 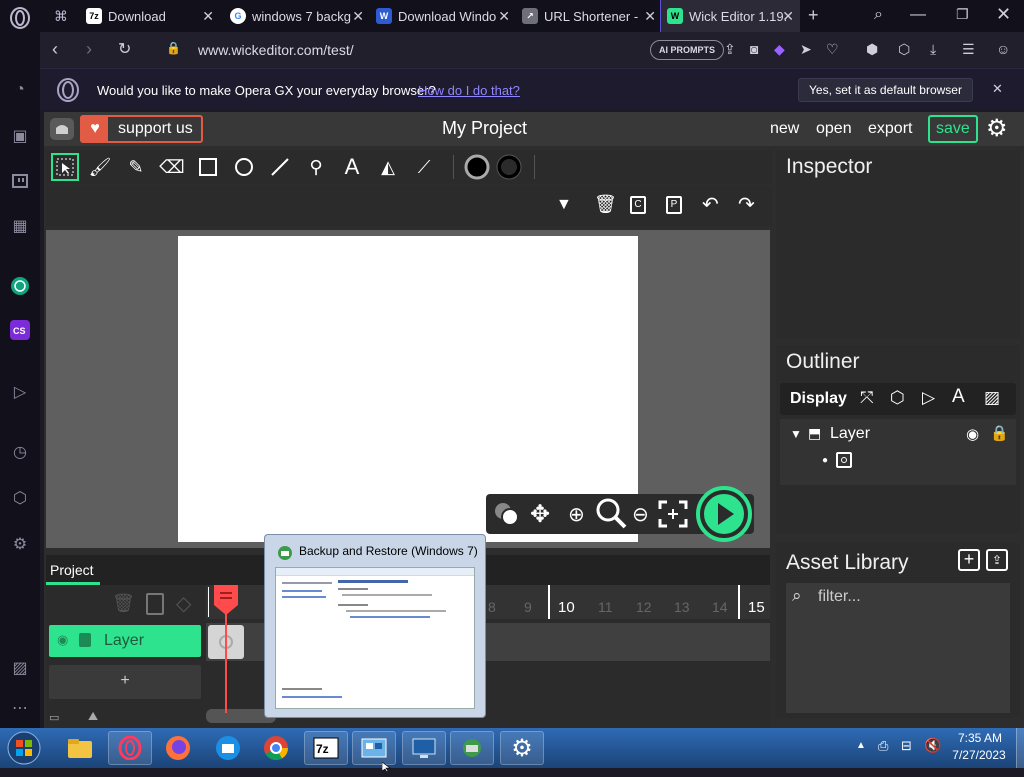 What do you see at coordinates (522, 748) in the screenshot?
I see `settings-taskbar-icon: ⚙` at bounding box center [522, 748].